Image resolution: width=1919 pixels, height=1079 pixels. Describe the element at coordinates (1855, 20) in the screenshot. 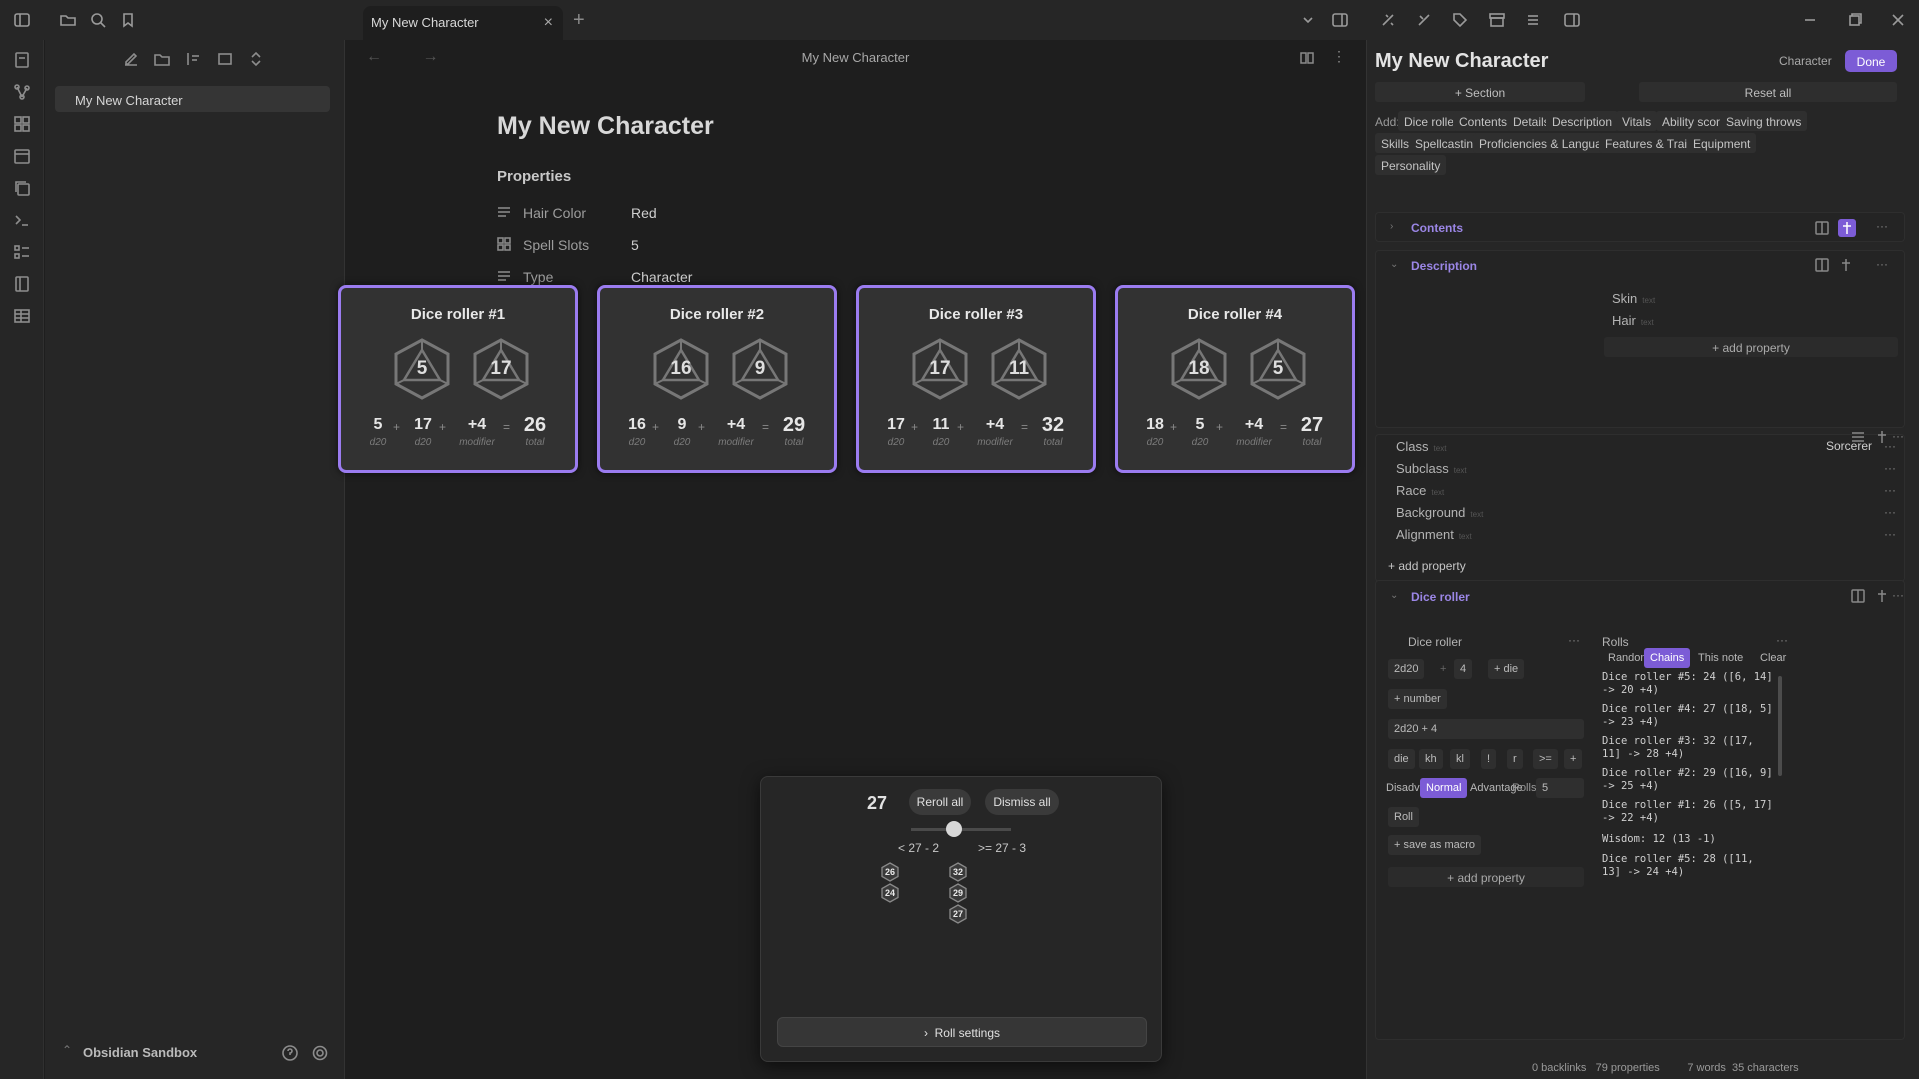

I see `restore-icon` at that location.